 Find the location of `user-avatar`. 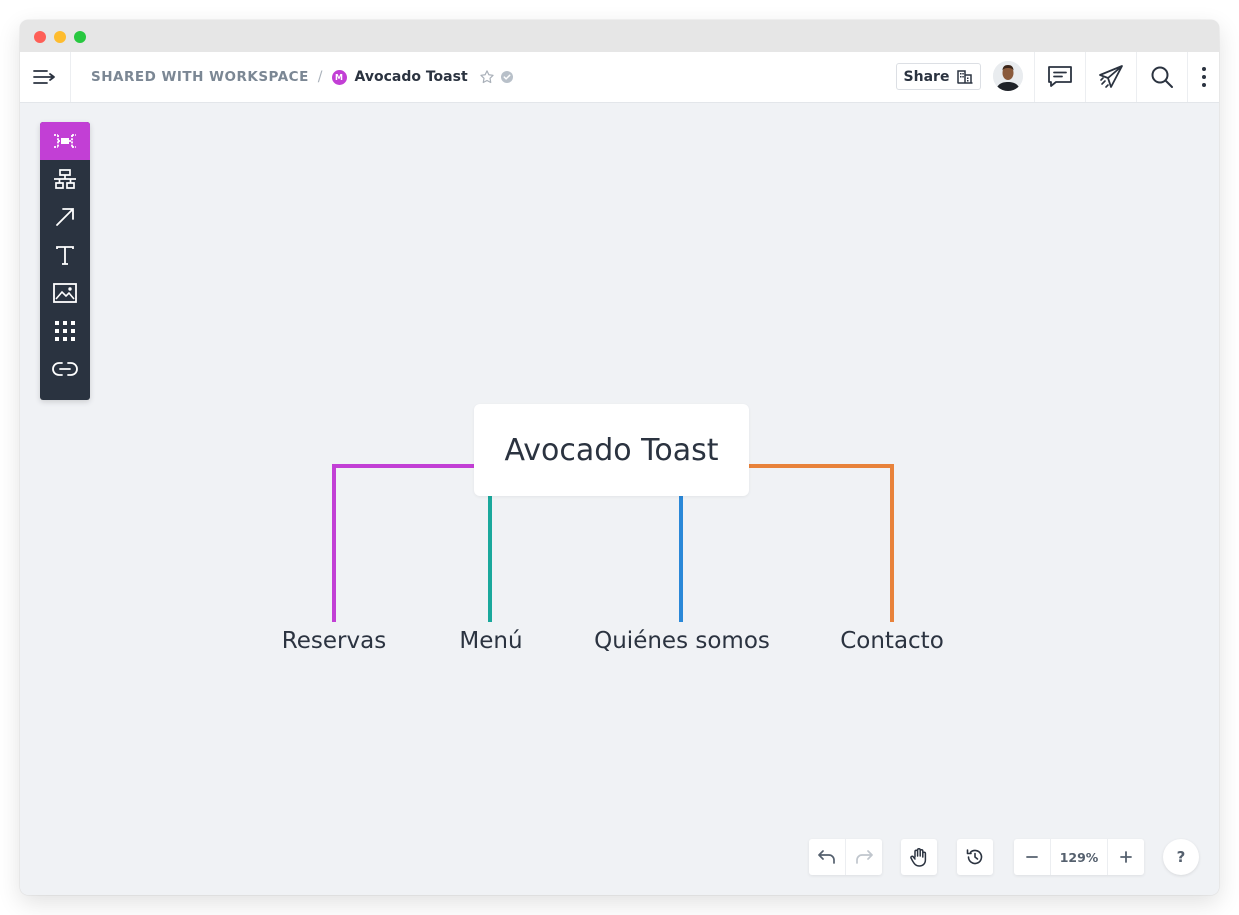

user-avatar is located at coordinates (1008, 76).